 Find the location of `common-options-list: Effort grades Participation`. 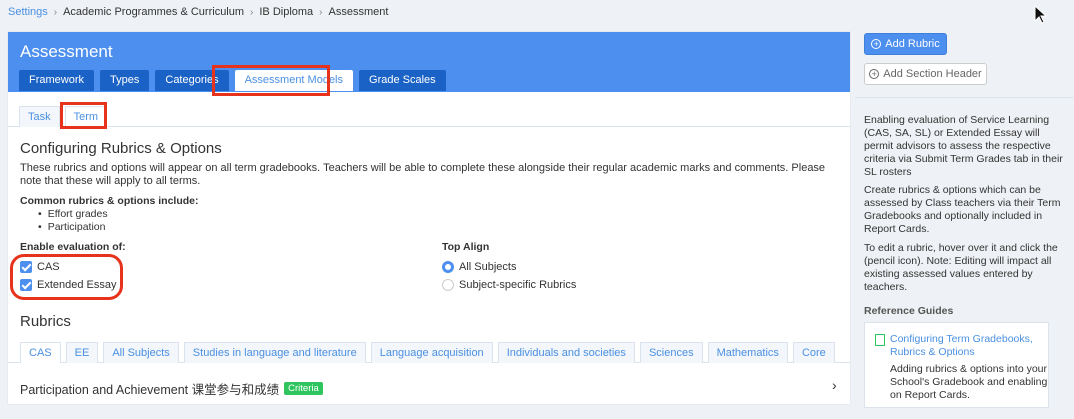

common-options-list: Effort grades Participation is located at coordinates (73, 221).